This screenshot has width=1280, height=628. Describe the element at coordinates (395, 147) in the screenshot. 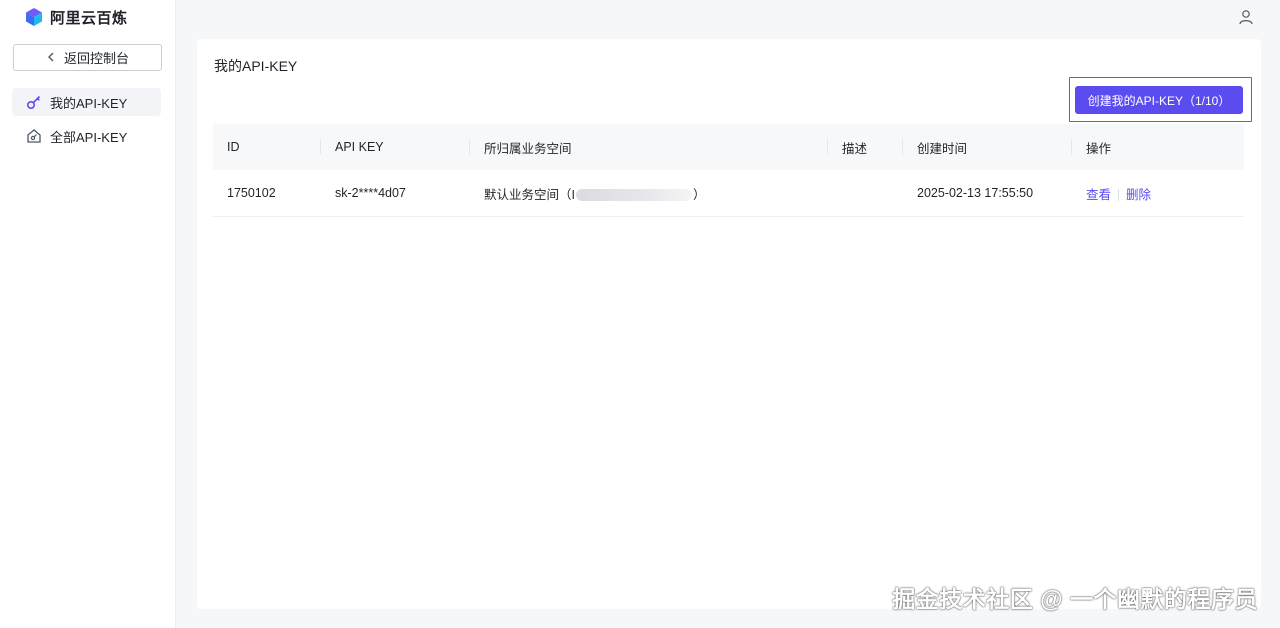

I see `header-api-key: API KEY` at that location.